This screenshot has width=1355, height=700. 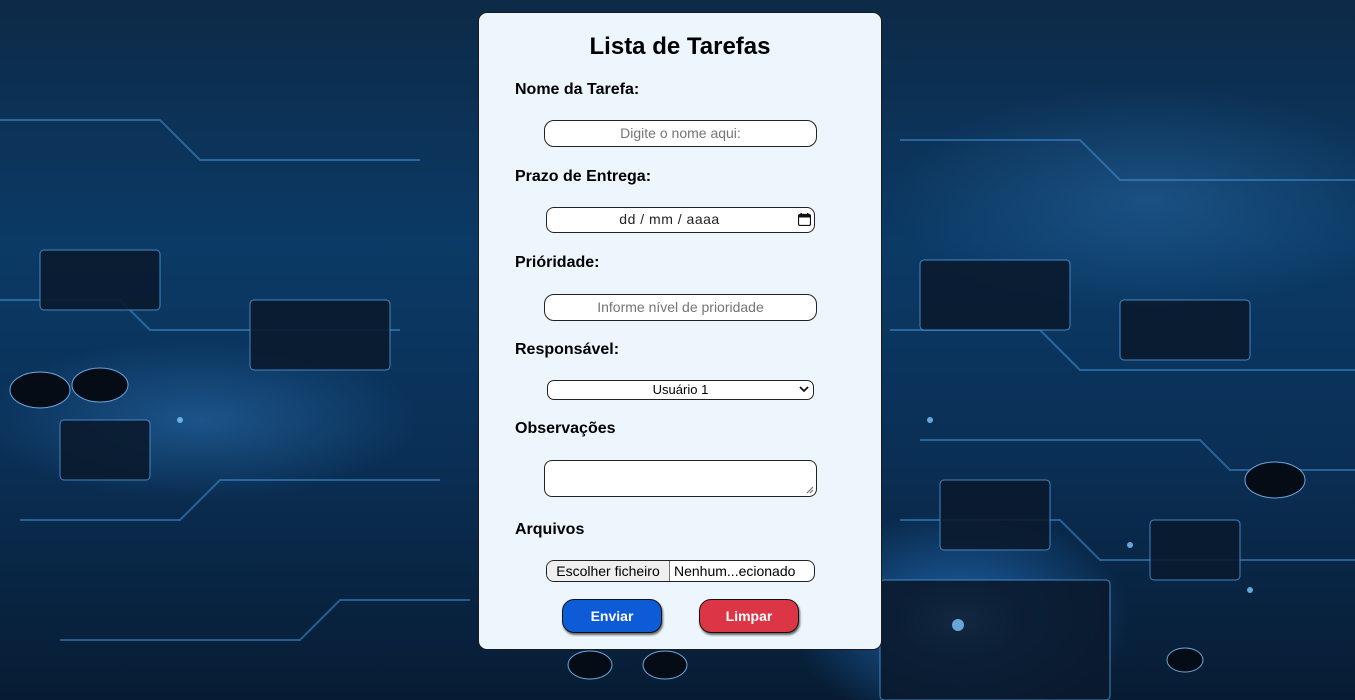 What do you see at coordinates (669, 219) in the screenshot?
I see `deadline-placeholder: dd / mm / aaaa` at bounding box center [669, 219].